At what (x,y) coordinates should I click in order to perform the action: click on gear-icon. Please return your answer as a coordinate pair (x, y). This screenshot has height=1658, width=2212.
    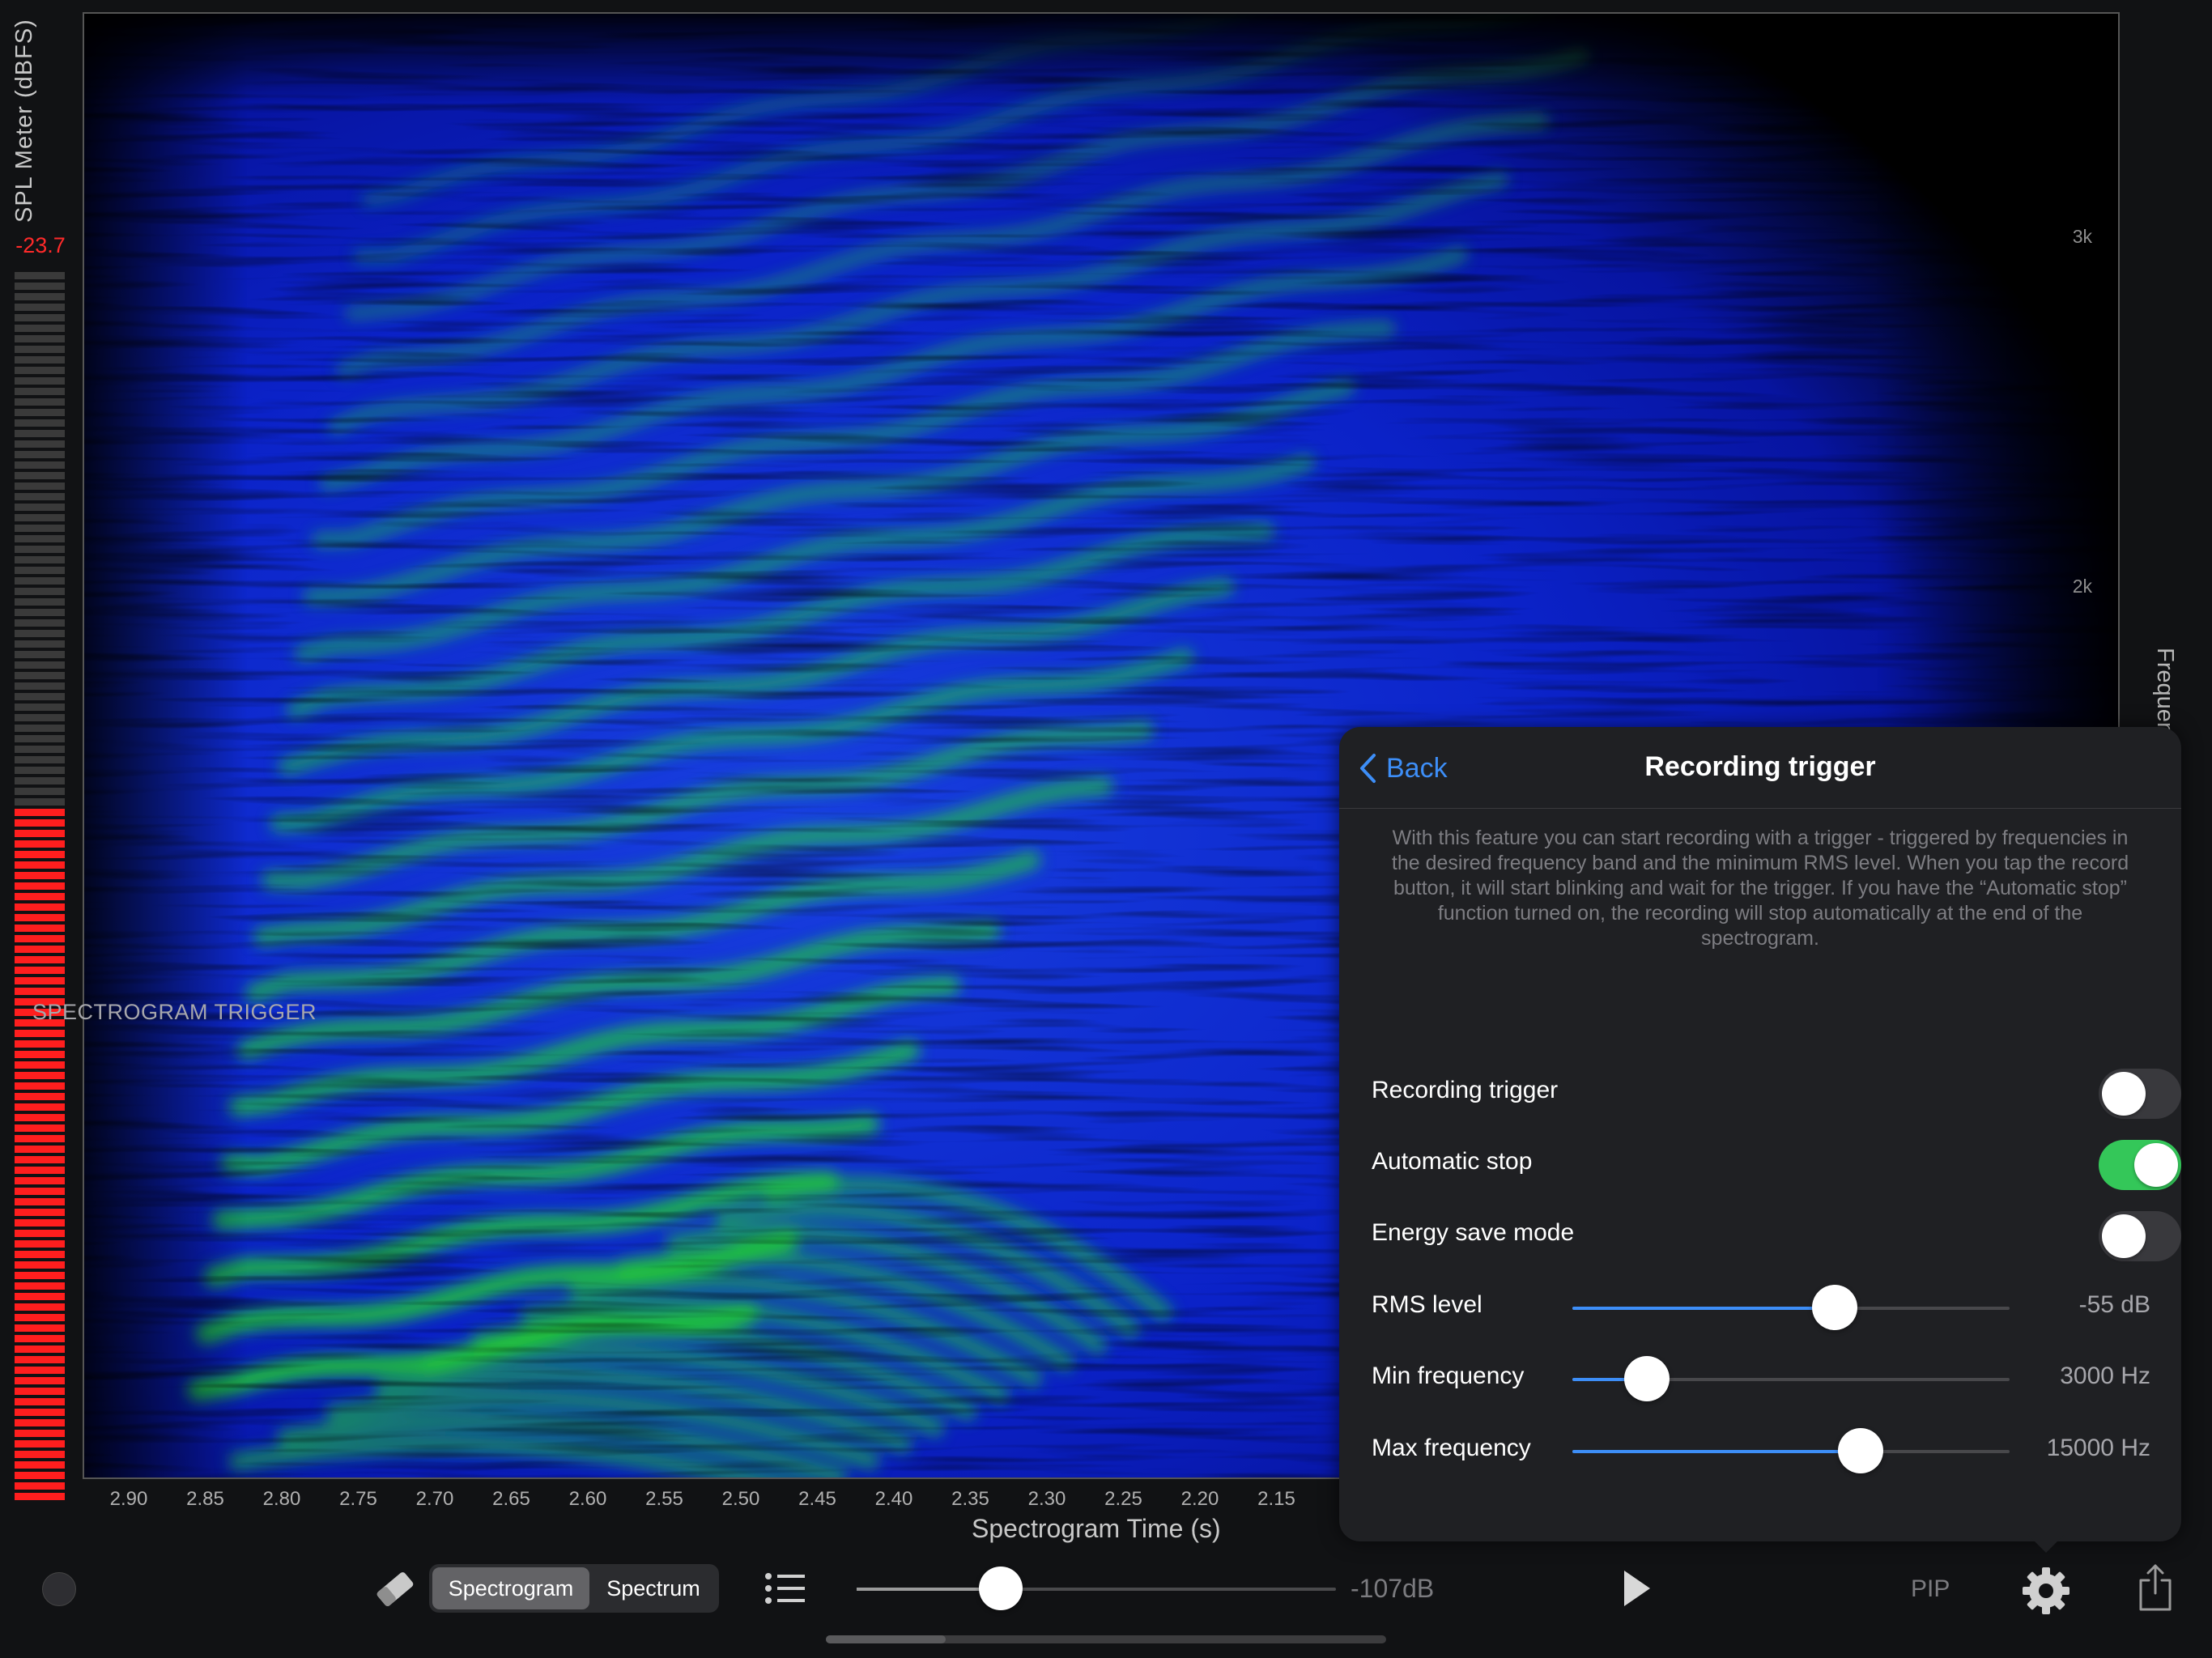
    Looking at the image, I should click on (2046, 1593).